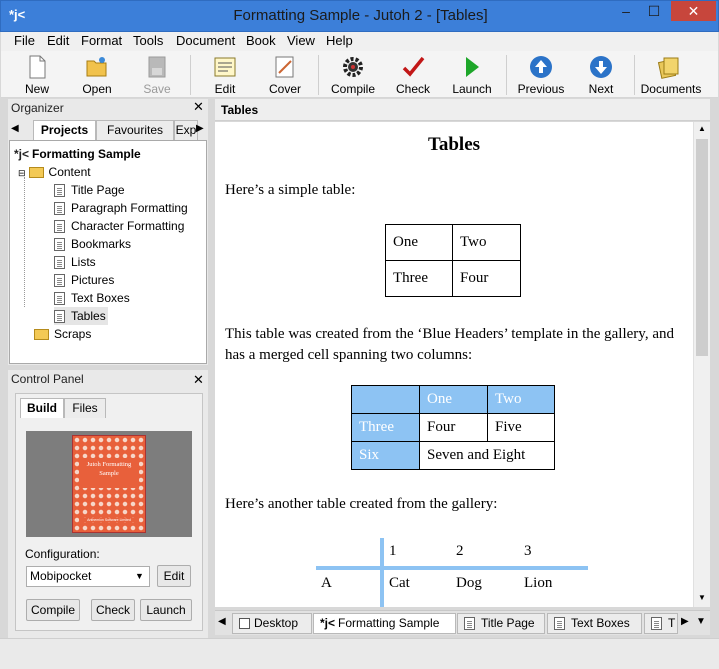  I want to click on launch-build-button: Launch, so click(166, 610).